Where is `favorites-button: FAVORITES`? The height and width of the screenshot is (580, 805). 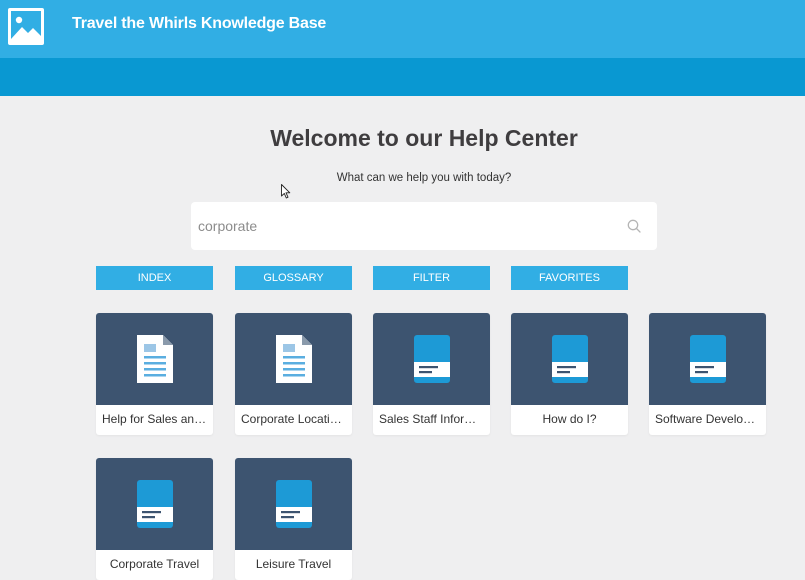 favorites-button: FAVORITES is located at coordinates (569, 278).